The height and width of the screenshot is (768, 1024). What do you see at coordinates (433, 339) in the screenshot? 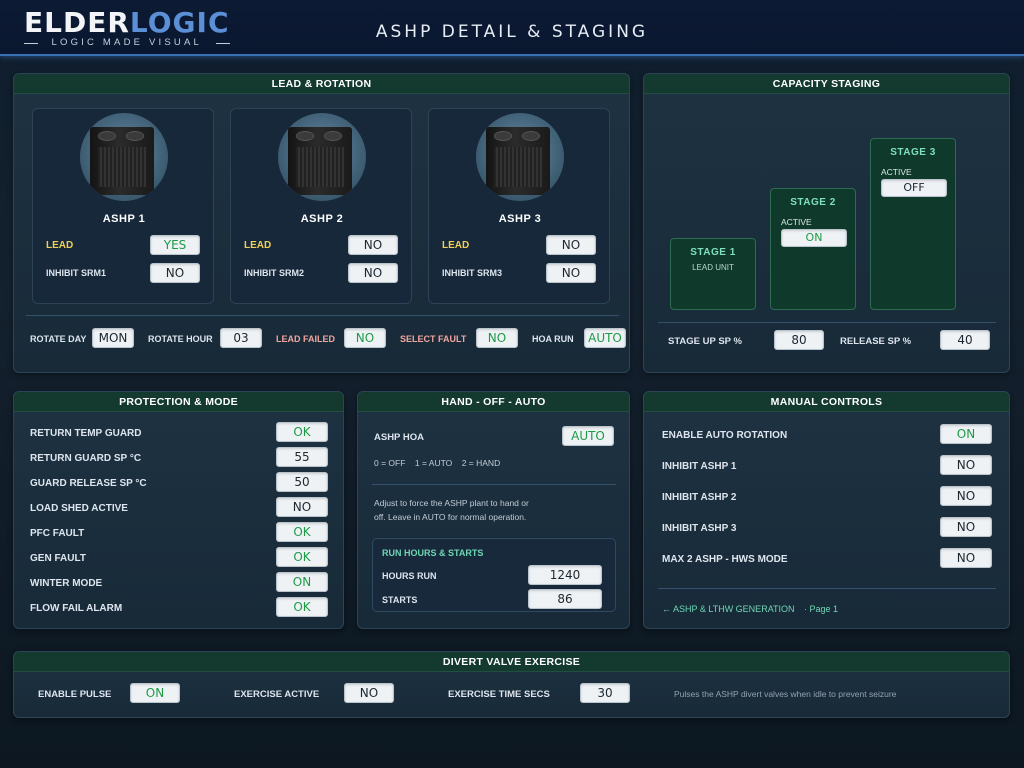
I see `select-fault-label: SELECT FAULT` at bounding box center [433, 339].